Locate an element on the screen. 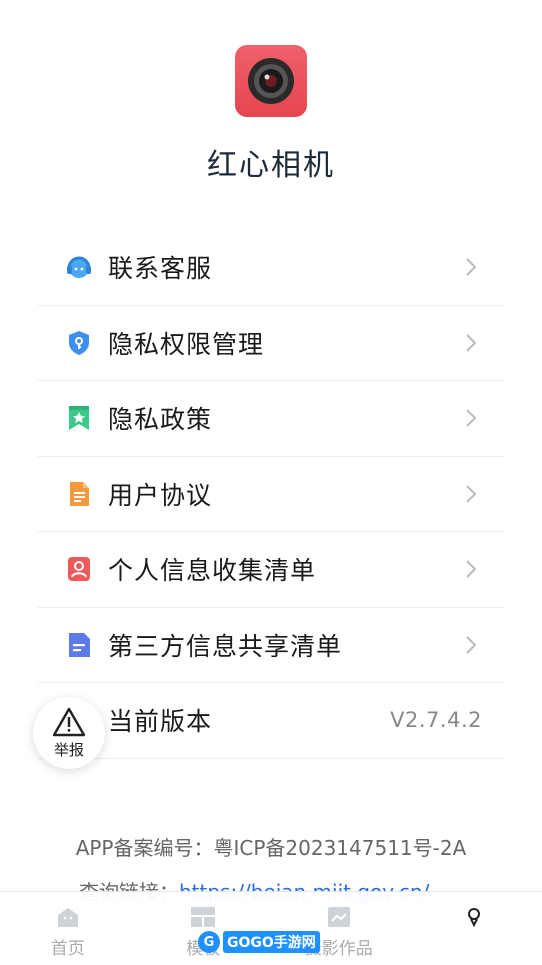  menu-item-personal-info-list: 个人信息收集清单 is located at coordinates (271, 570).